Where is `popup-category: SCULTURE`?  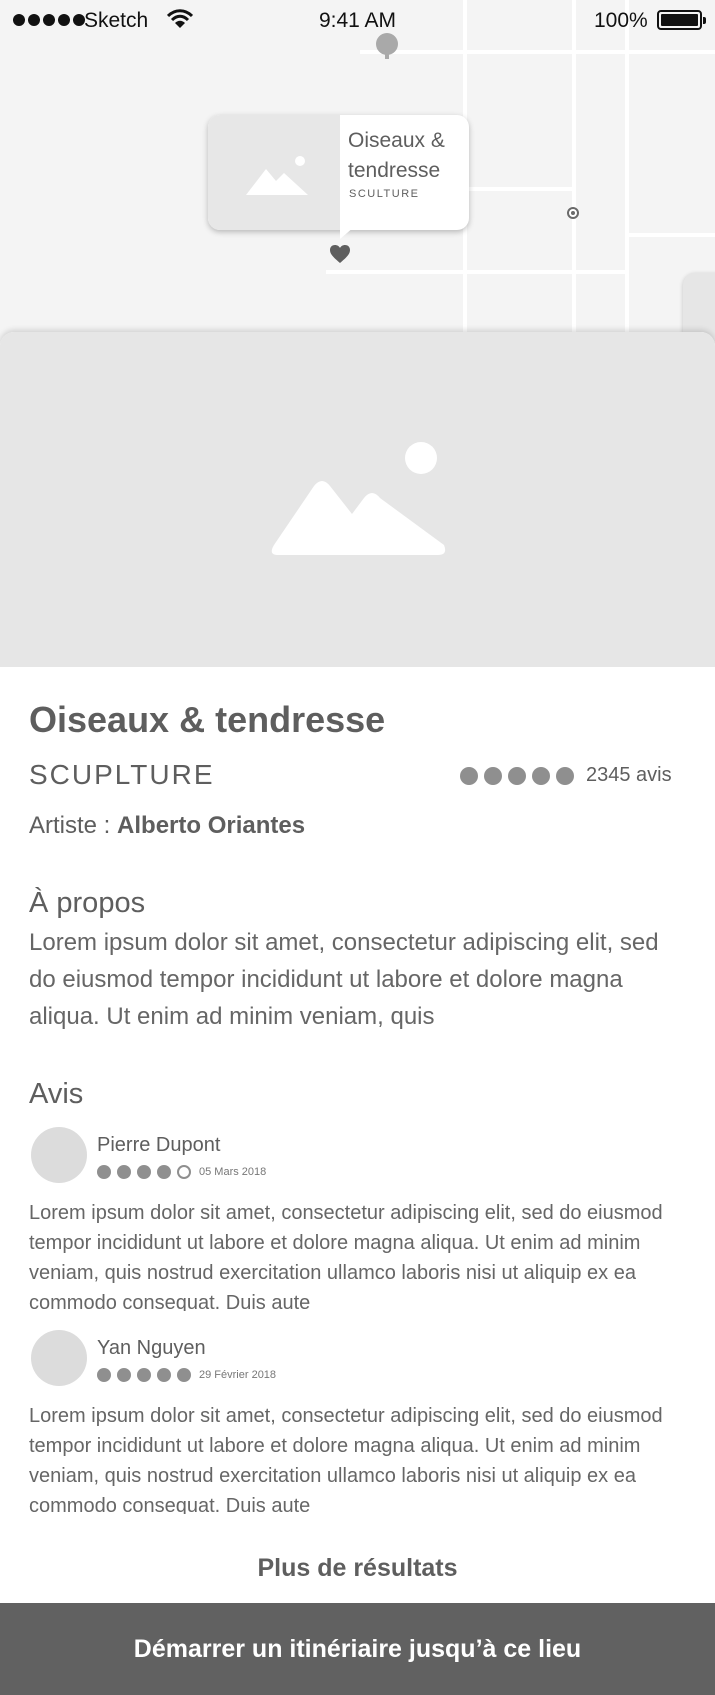
popup-category: SCULTURE is located at coordinates (384, 194).